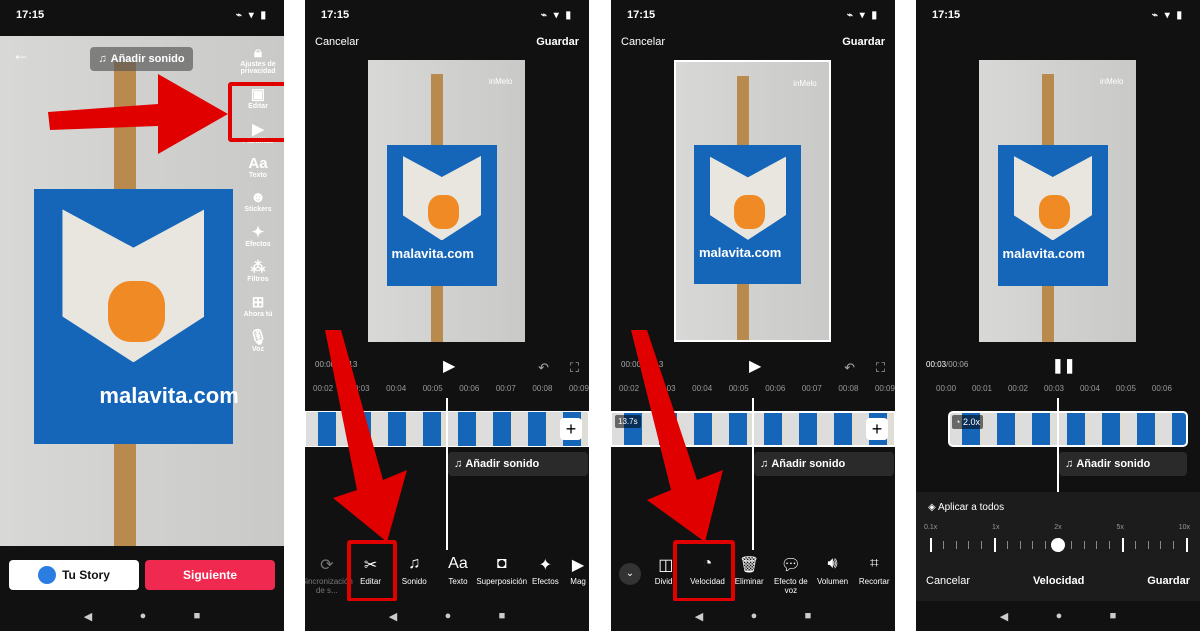 The image size is (1200, 631). I want to click on video-timeline-strip-selected, so click(1068, 429).